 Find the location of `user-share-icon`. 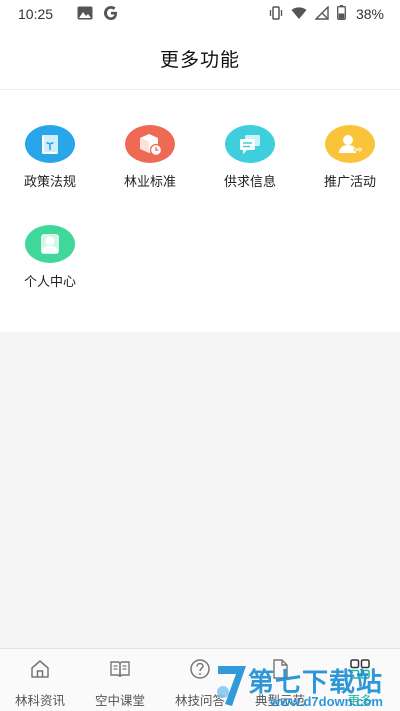

user-share-icon is located at coordinates (350, 144).